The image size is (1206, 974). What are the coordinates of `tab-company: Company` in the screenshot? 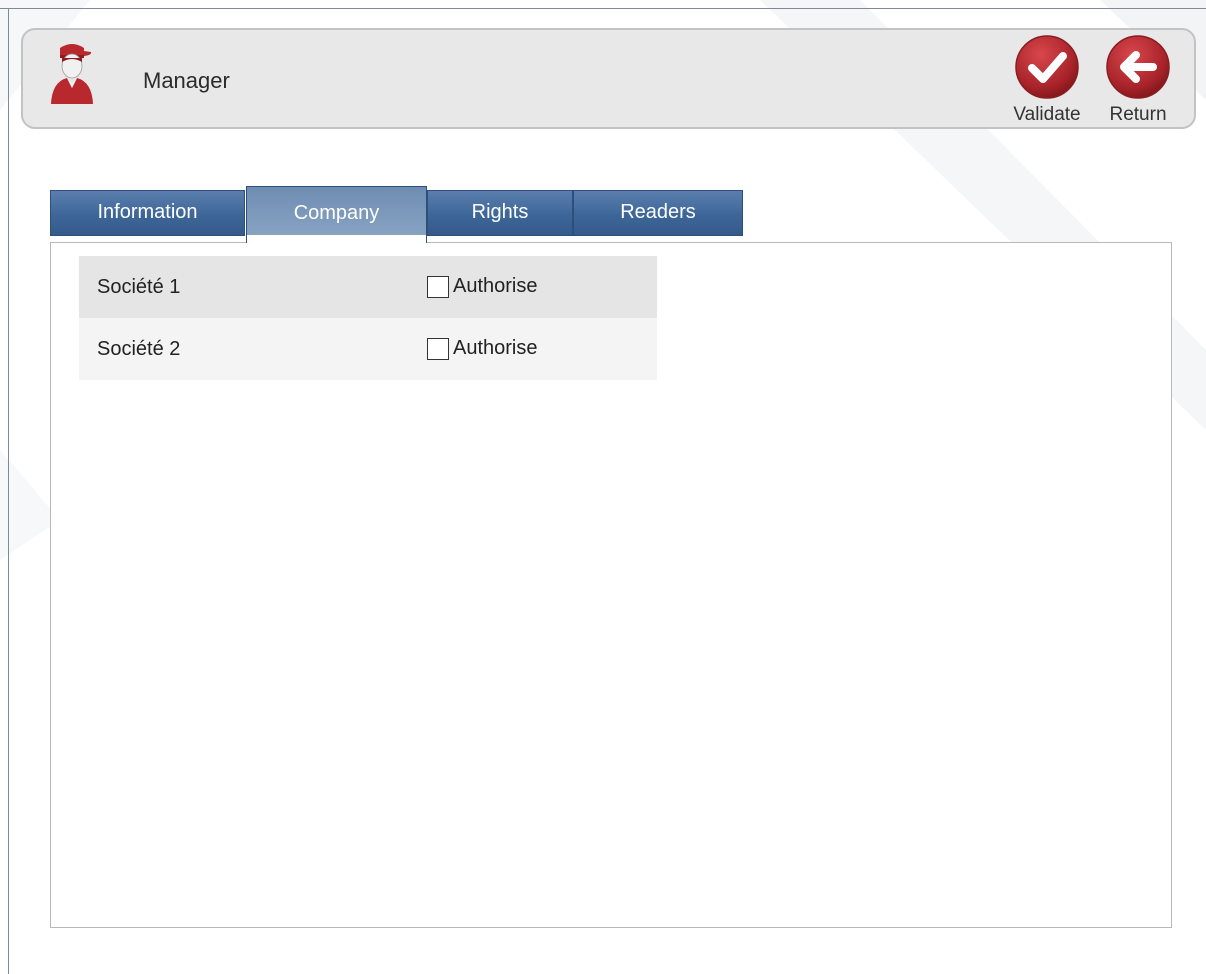 It's located at (336, 214).